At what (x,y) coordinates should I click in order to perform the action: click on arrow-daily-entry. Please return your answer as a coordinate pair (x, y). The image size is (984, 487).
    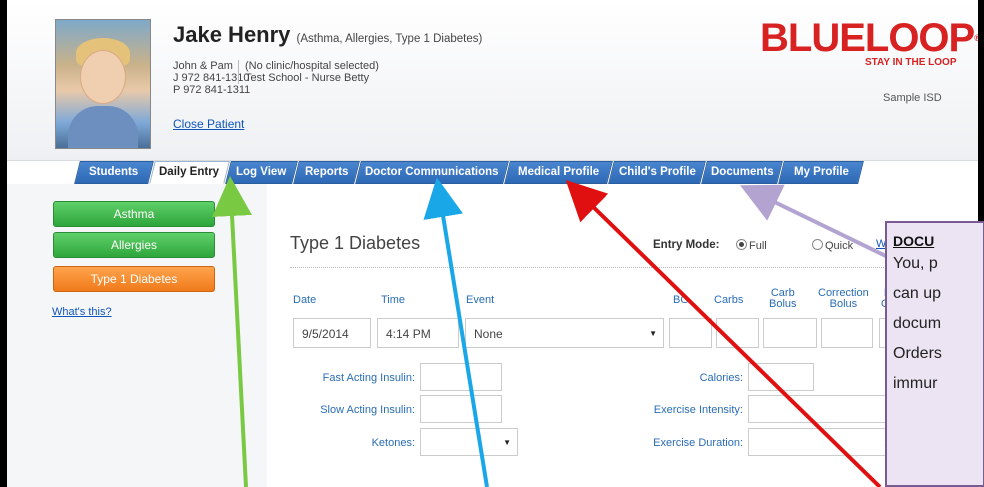
    Looking at the image, I should click on (232, 331).